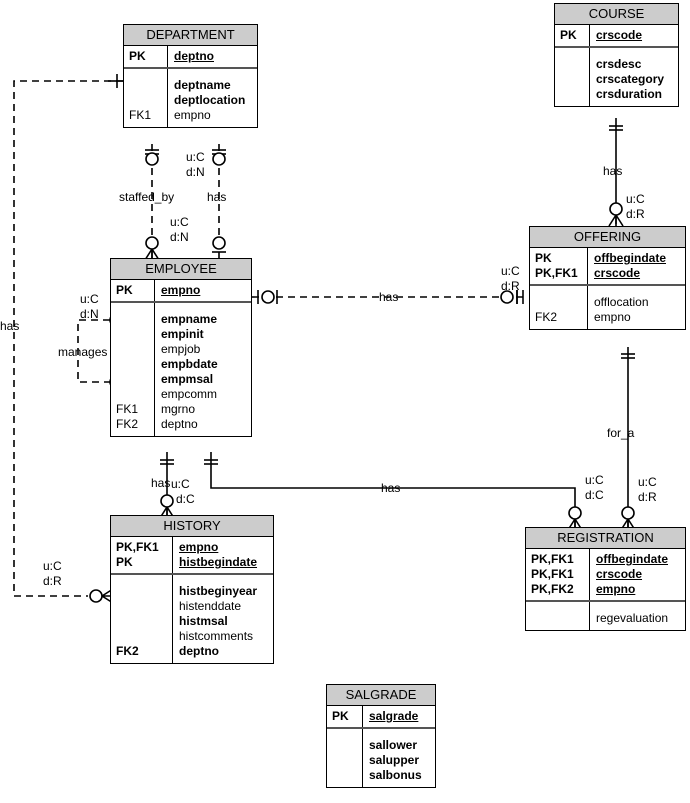 This screenshot has width=690, height=803. I want to click on entity-title: DEPARTMENT, so click(190, 35).